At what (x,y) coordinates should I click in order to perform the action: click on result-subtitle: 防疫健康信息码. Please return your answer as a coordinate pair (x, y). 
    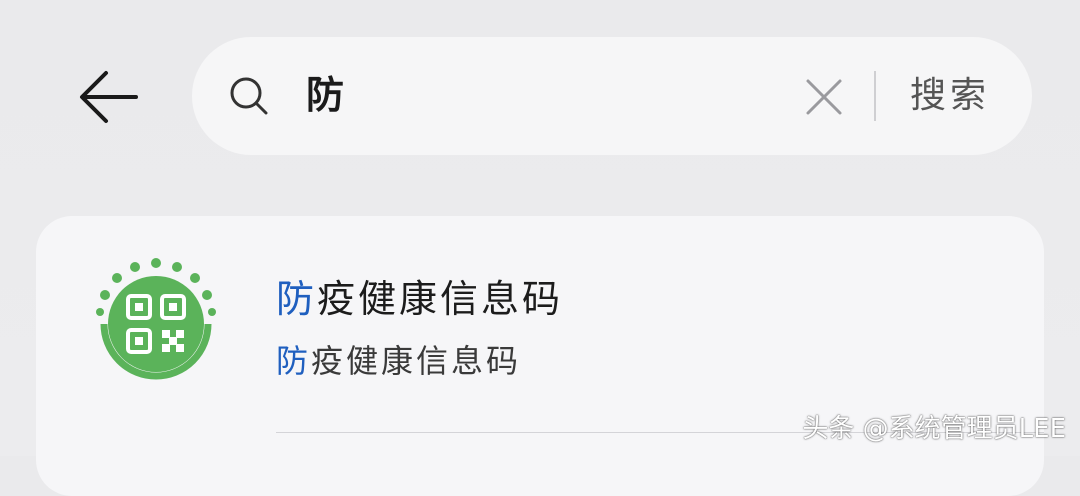
    Looking at the image, I should click on (398, 359).